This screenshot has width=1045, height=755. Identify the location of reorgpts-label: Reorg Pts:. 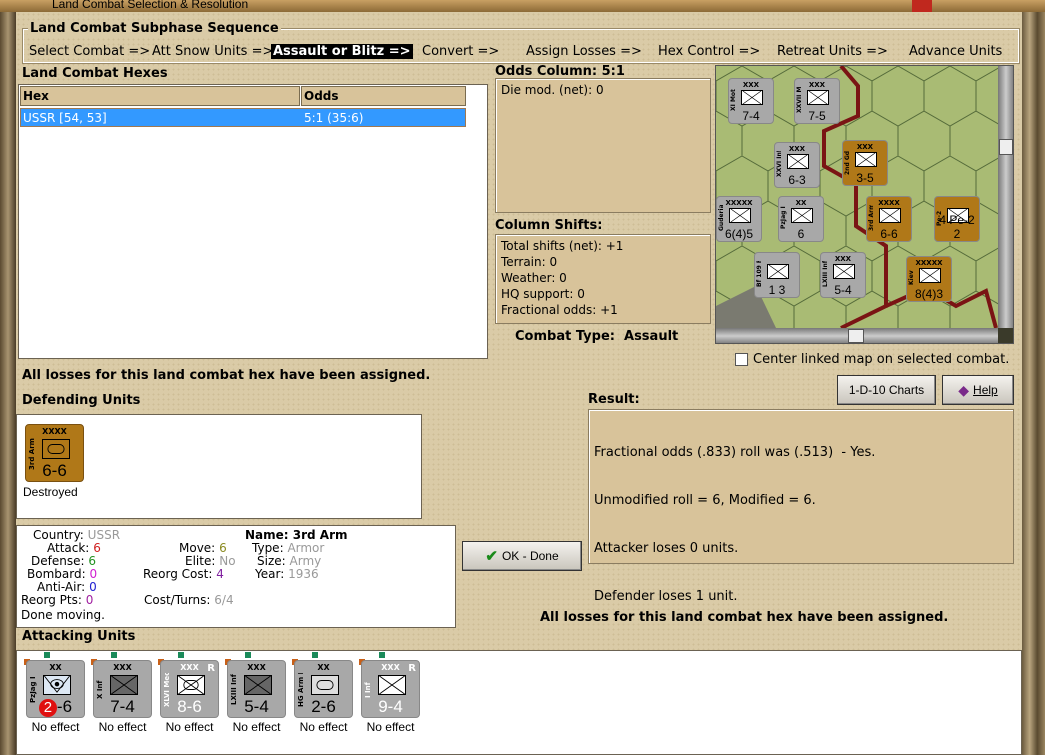
(51, 600).